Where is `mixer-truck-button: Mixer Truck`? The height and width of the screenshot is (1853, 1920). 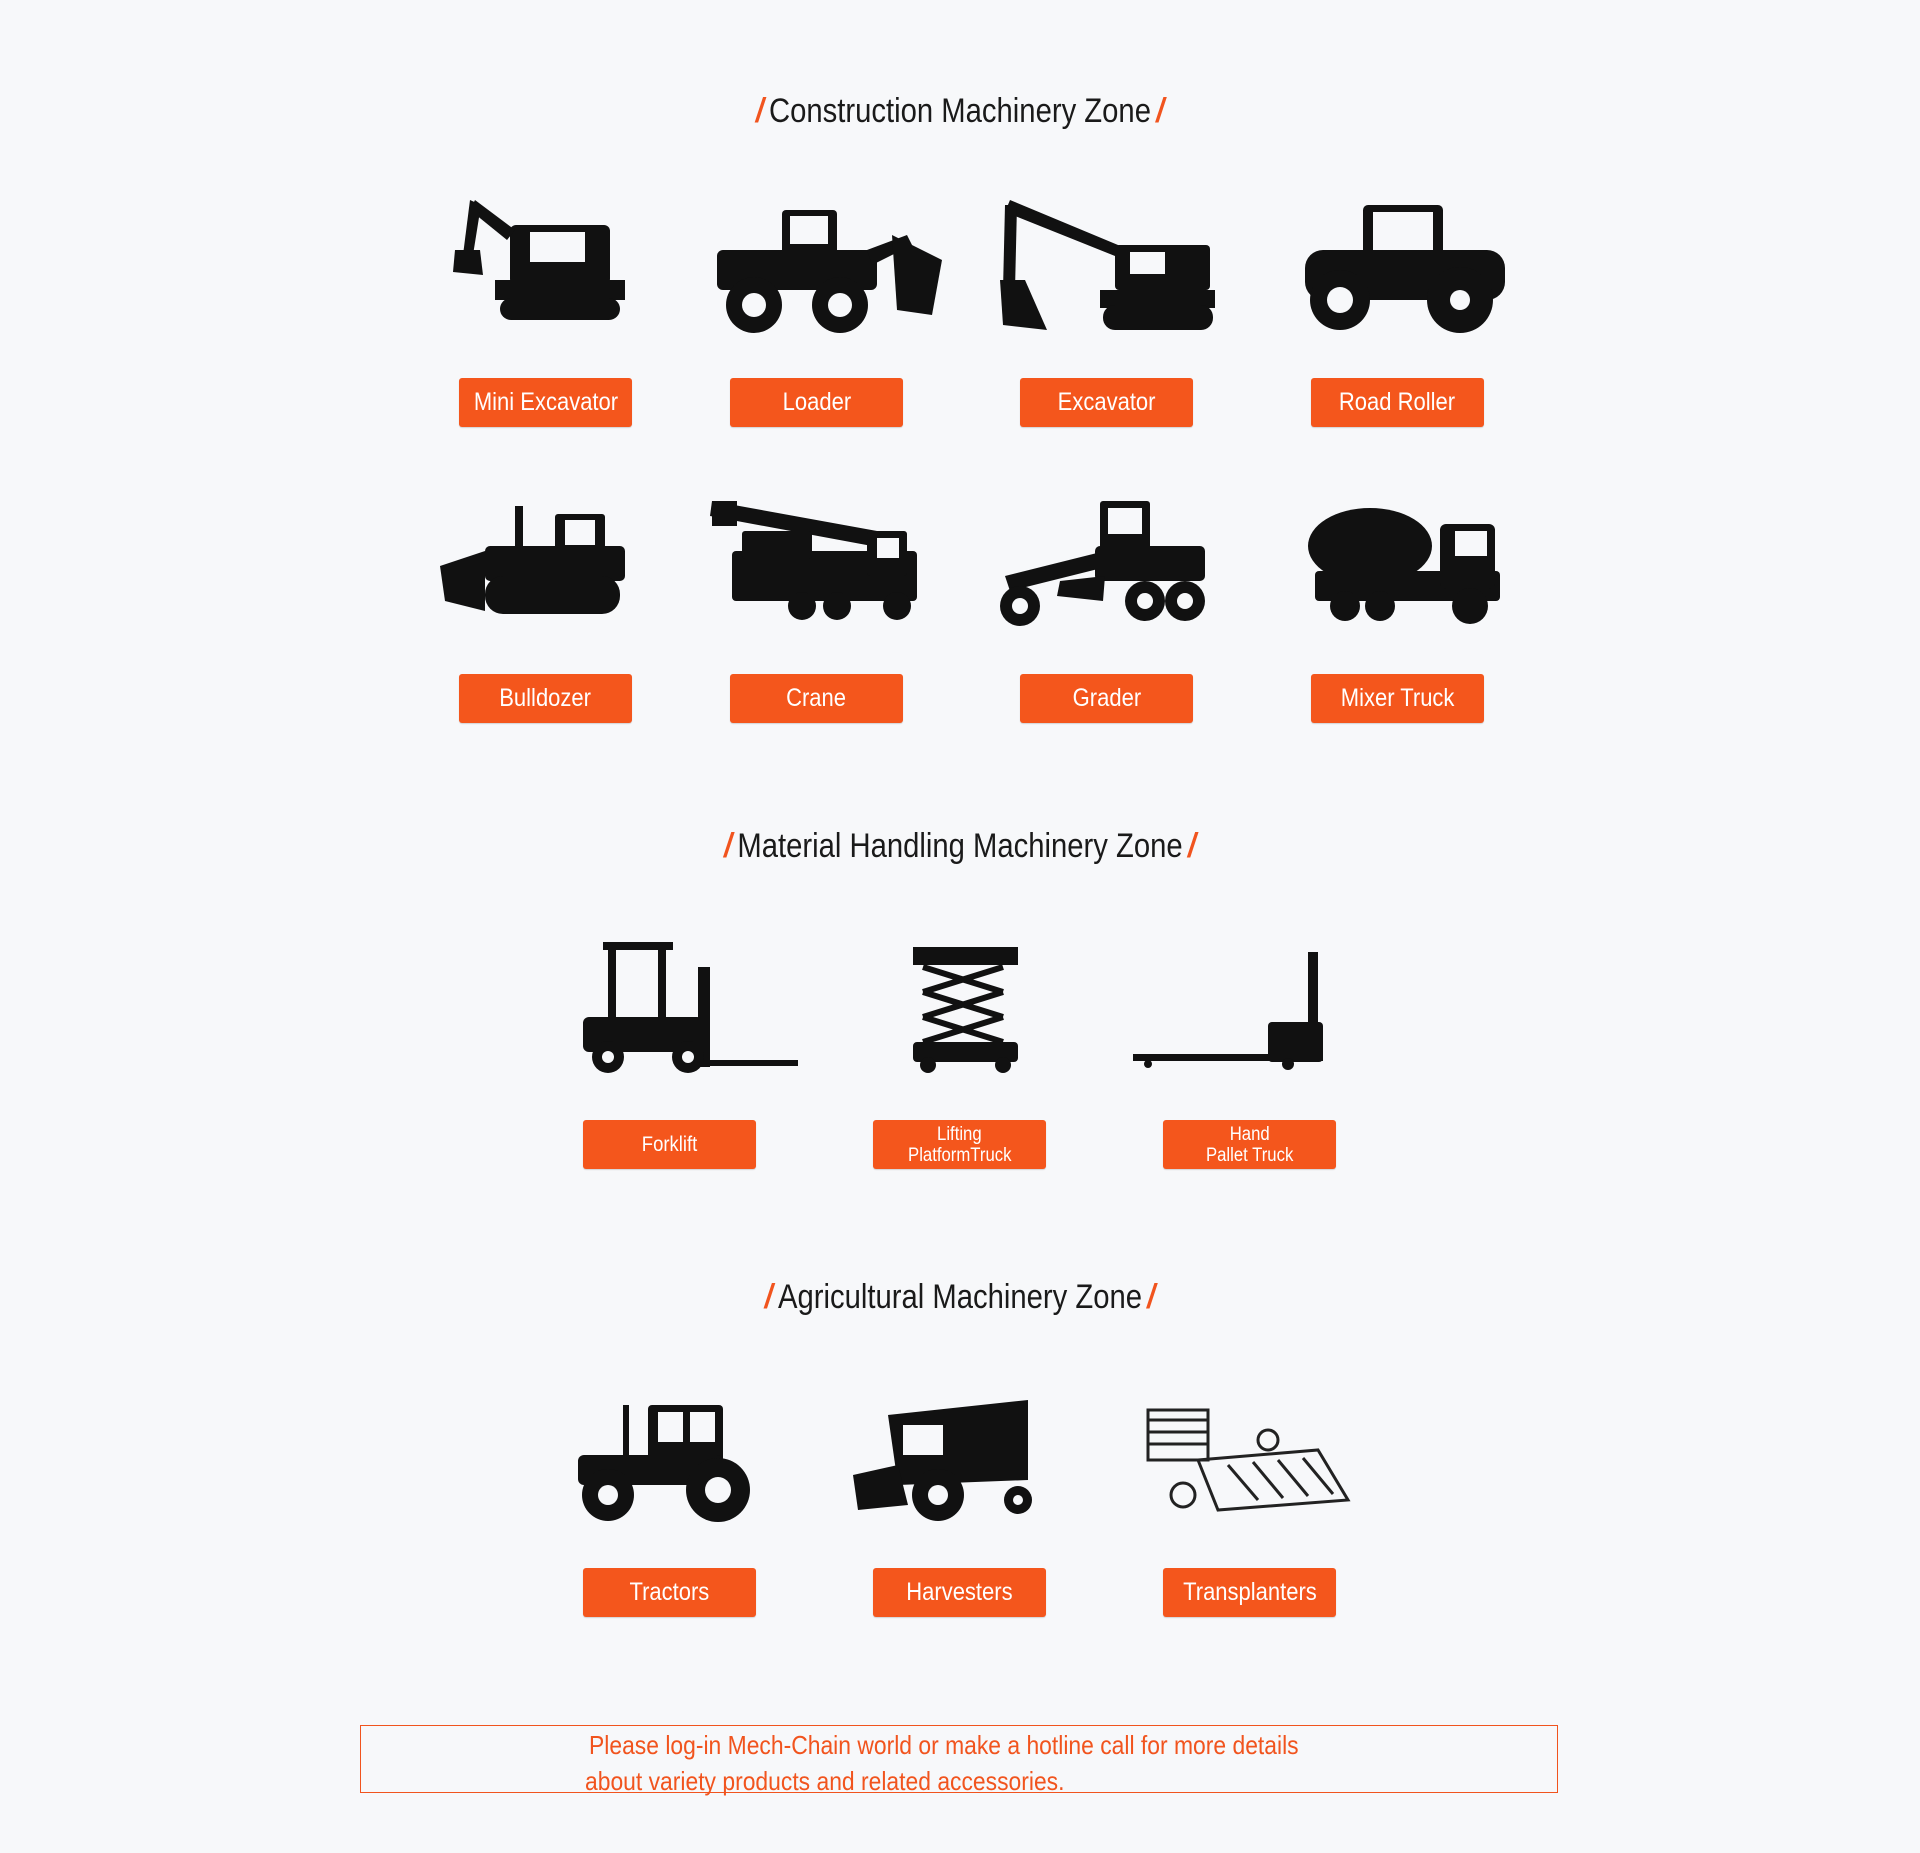
mixer-truck-button: Mixer Truck is located at coordinates (1397, 698).